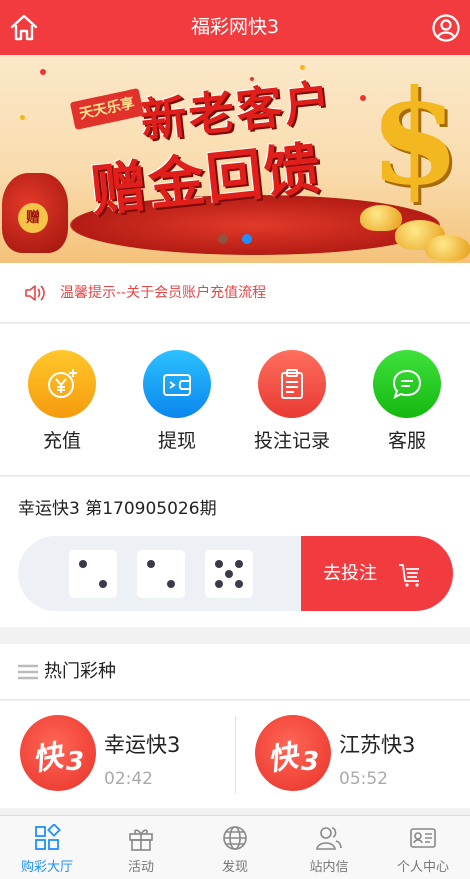 This screenshot has height=879, width=470. What do you see at coordinates (48, 837) in the screenshot?
I see `grid-icon` at bounding box center [48, 837].